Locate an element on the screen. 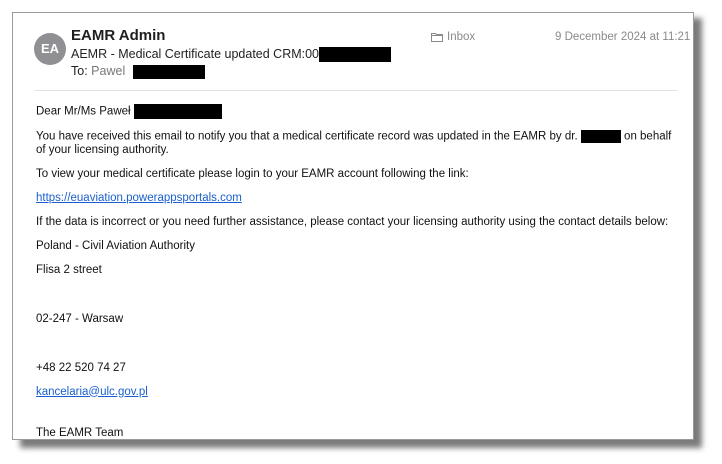 Image resolution: width=722 pixels, height=464 pixels. recipient-row: To: Pawel is located at coordinates (138, 71).